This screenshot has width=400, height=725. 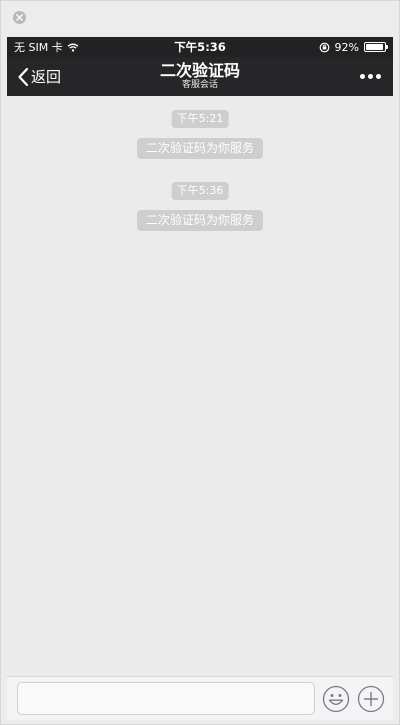 What do you see at coordinates (38, 47) in the screenshot?
I see `carrier-label: 无 SIM 卡` at bounding box center [38, 47].